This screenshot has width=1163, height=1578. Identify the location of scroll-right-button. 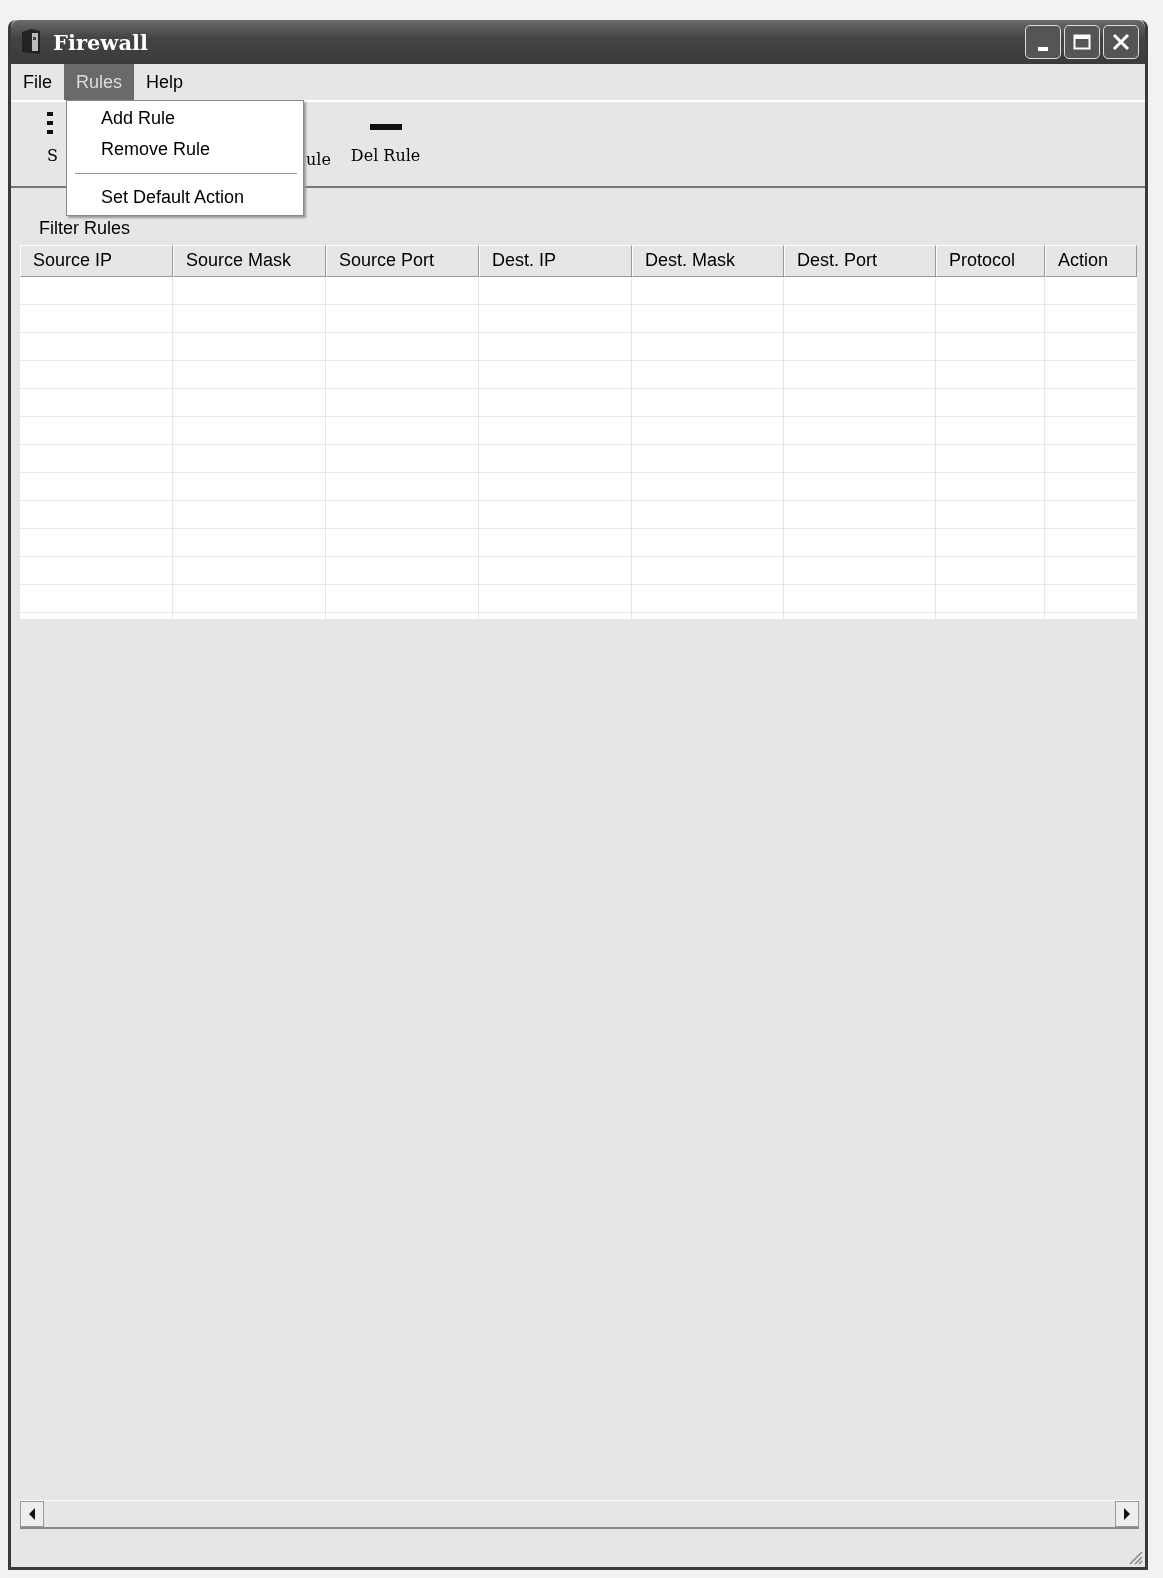
(1127, 1514).